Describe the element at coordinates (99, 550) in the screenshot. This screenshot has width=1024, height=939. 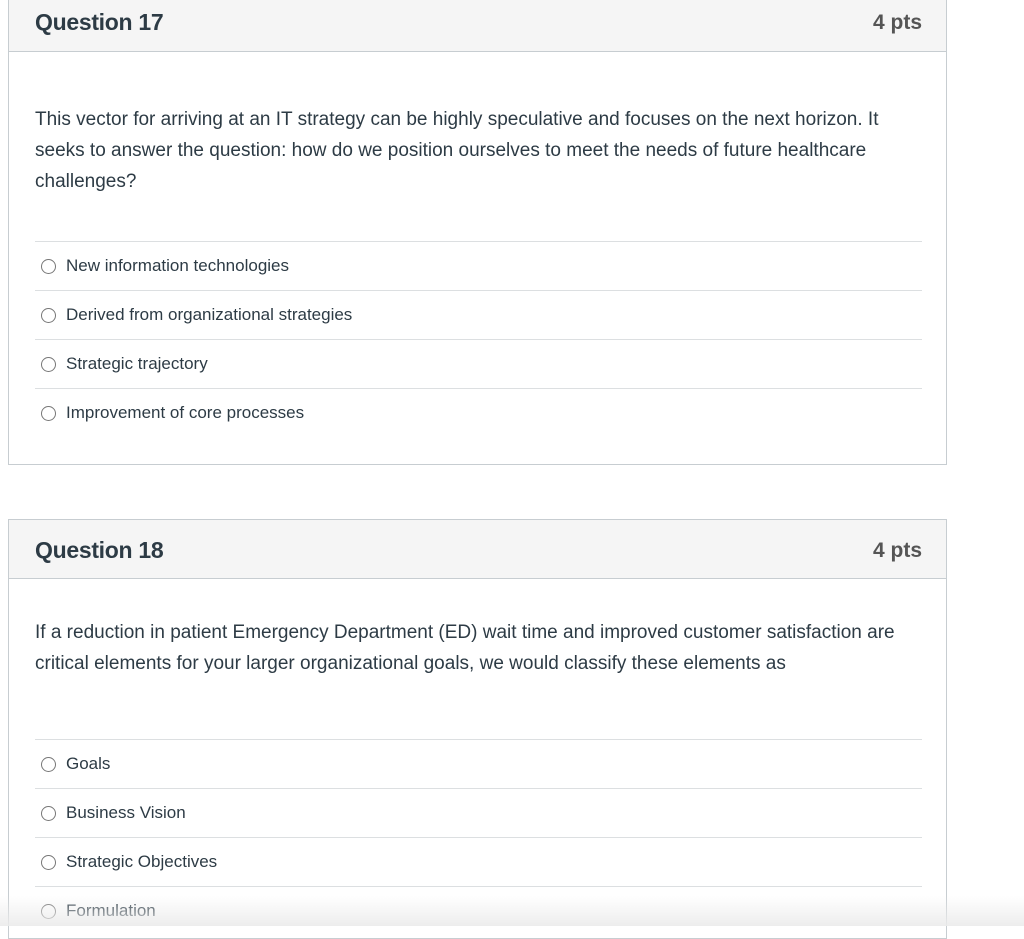
I see `question-title: Question 18` at that location.